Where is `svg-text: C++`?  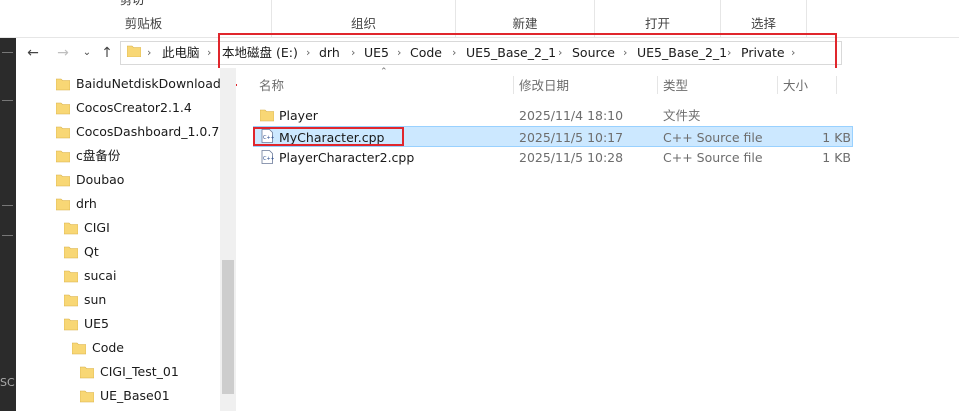 svg-text: C++ is located at coordinates (268, 159).